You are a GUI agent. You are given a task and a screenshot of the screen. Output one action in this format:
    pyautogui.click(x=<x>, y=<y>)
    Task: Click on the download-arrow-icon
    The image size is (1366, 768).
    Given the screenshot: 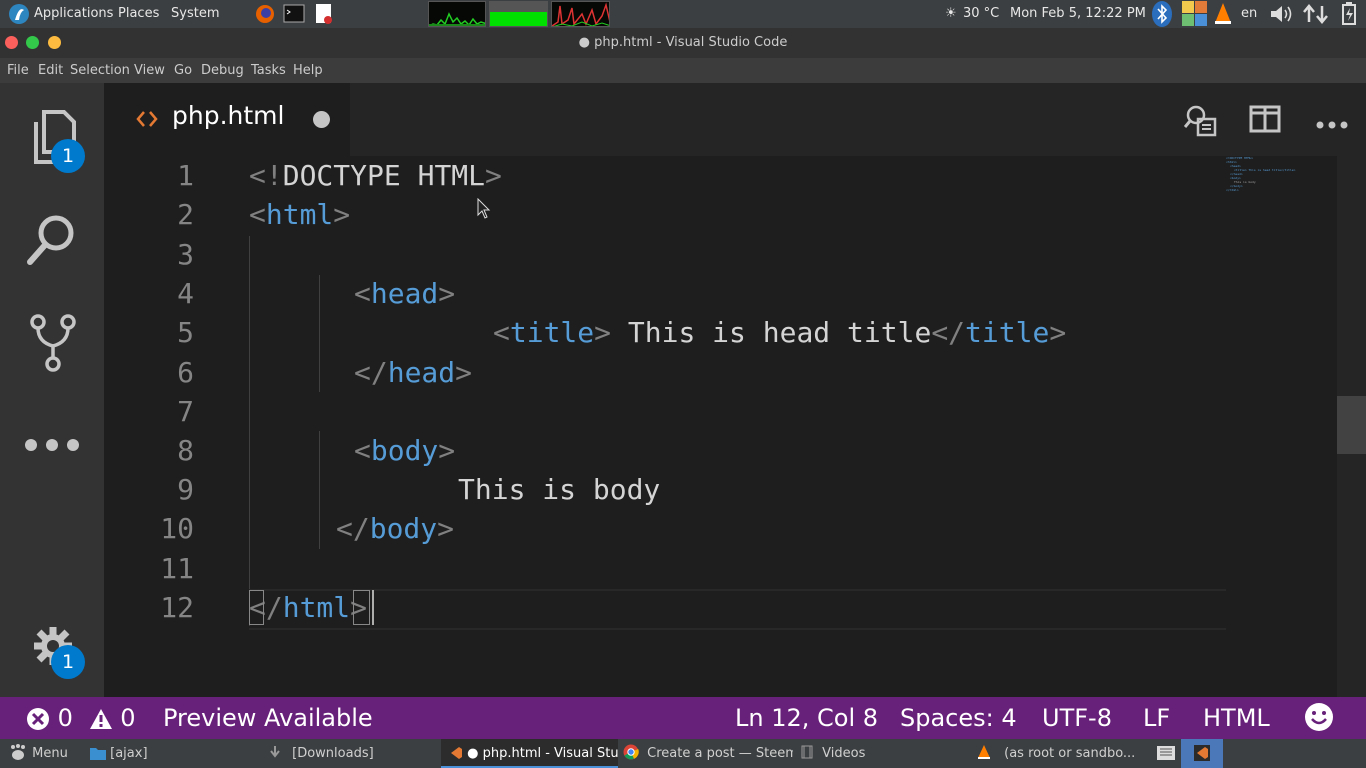 What is the action you would take?
    pyautogui.click(x=275, y=752)
    